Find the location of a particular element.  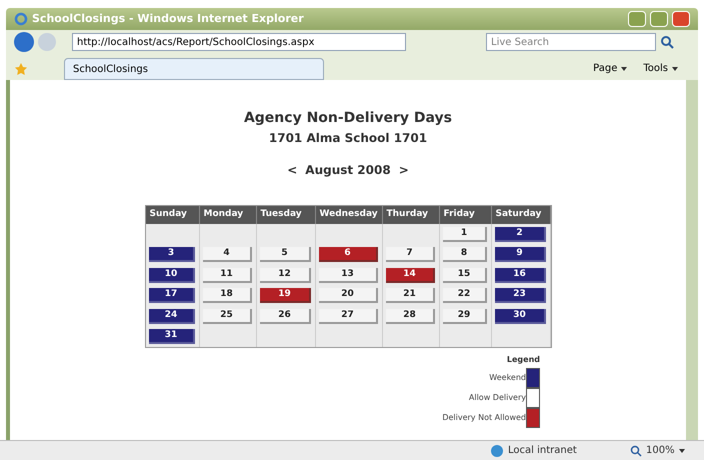

browser-tab: SchoolClosings is located at coordinates (194, 69).